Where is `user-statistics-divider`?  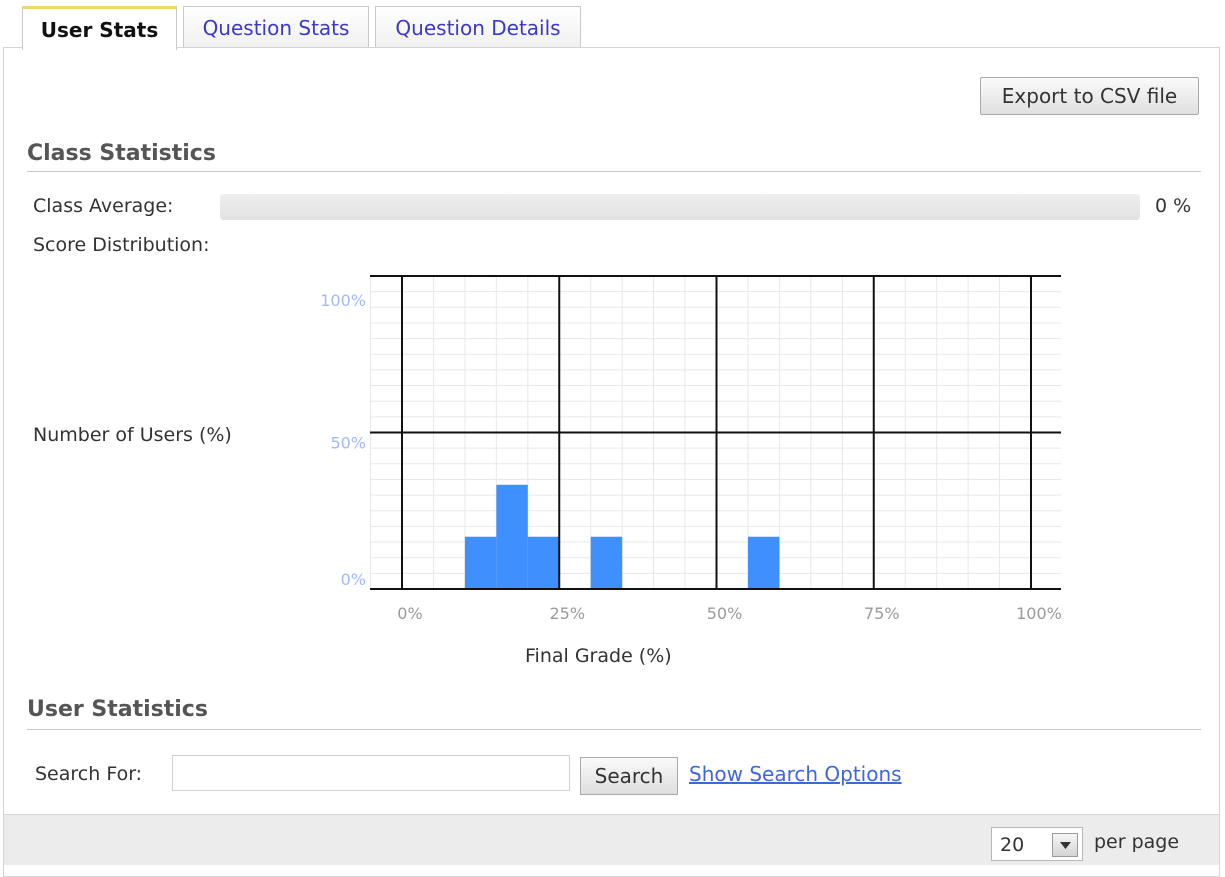
user-statistics-divider is located at coordinates (614, 729).